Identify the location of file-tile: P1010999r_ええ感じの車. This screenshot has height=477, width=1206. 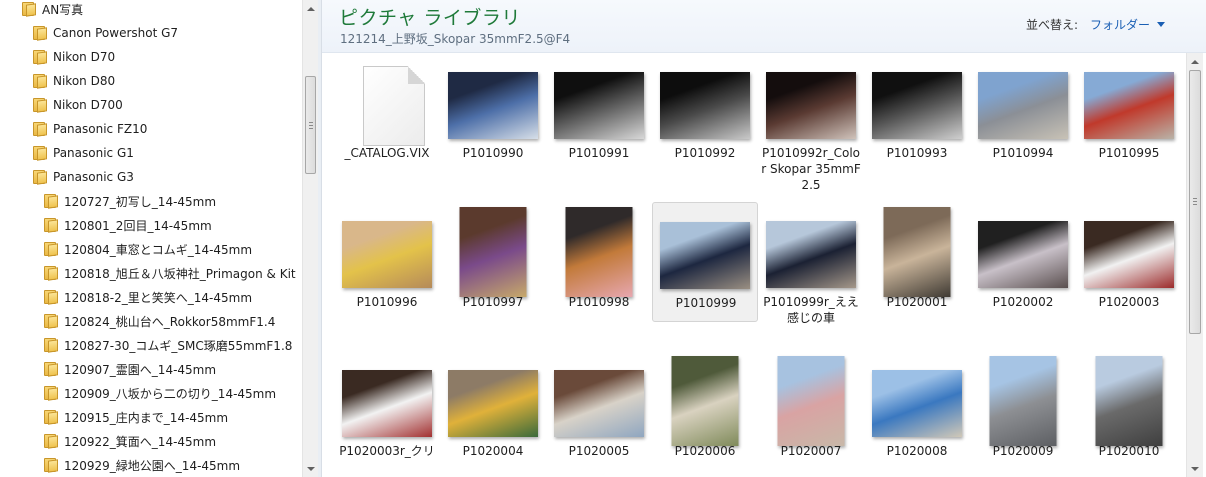
(811, 263).